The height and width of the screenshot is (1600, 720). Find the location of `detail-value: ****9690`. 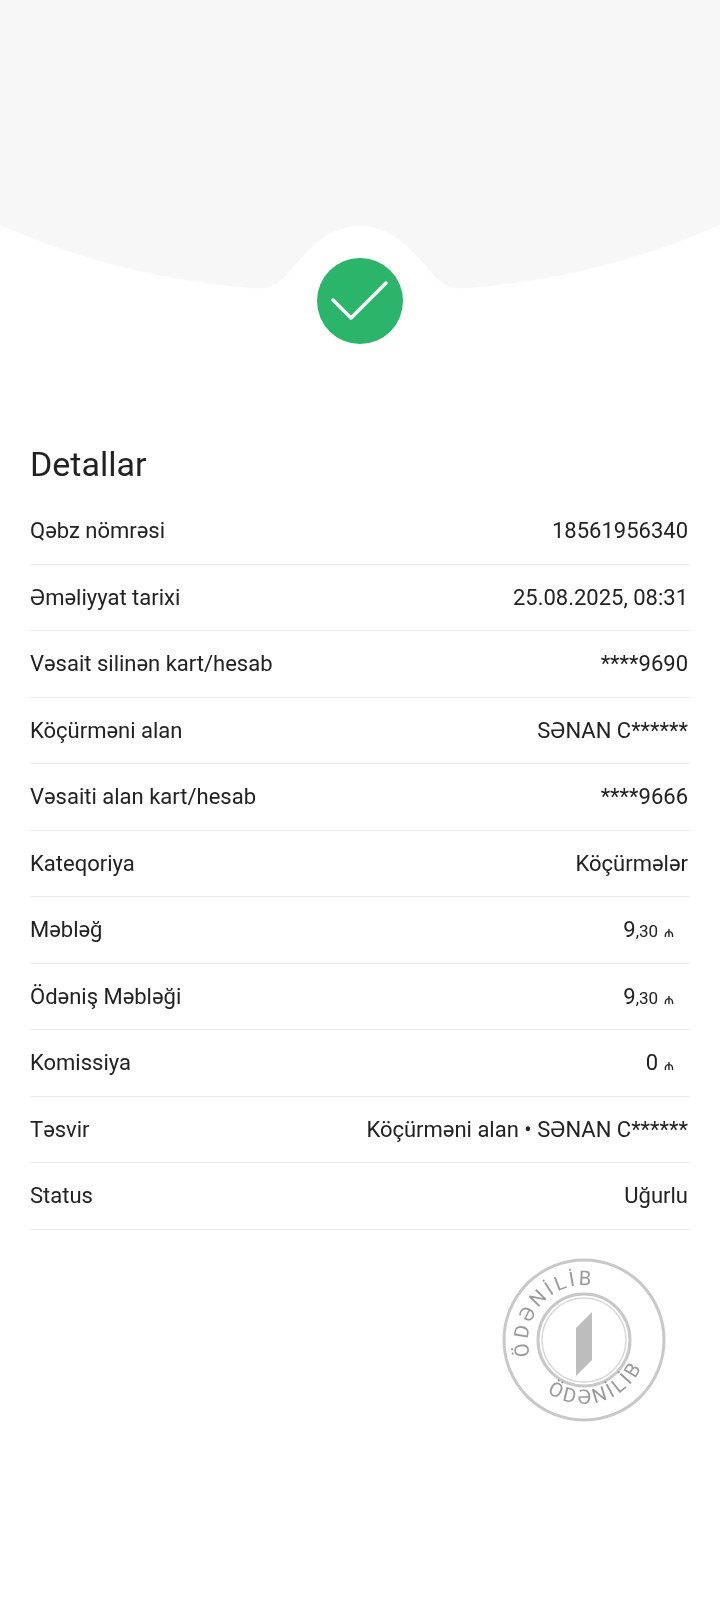

detail-value: ****9690 is located at coordinates (644, 664).